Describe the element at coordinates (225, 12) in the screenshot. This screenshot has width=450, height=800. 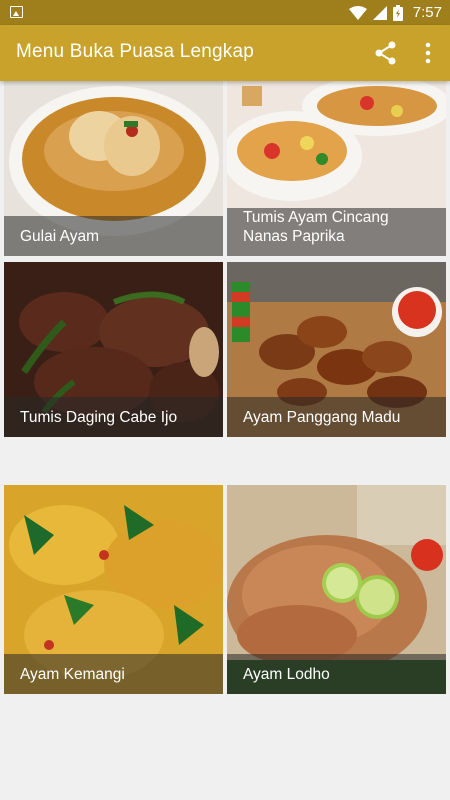
I see `status-bar: 7:57` at that location.